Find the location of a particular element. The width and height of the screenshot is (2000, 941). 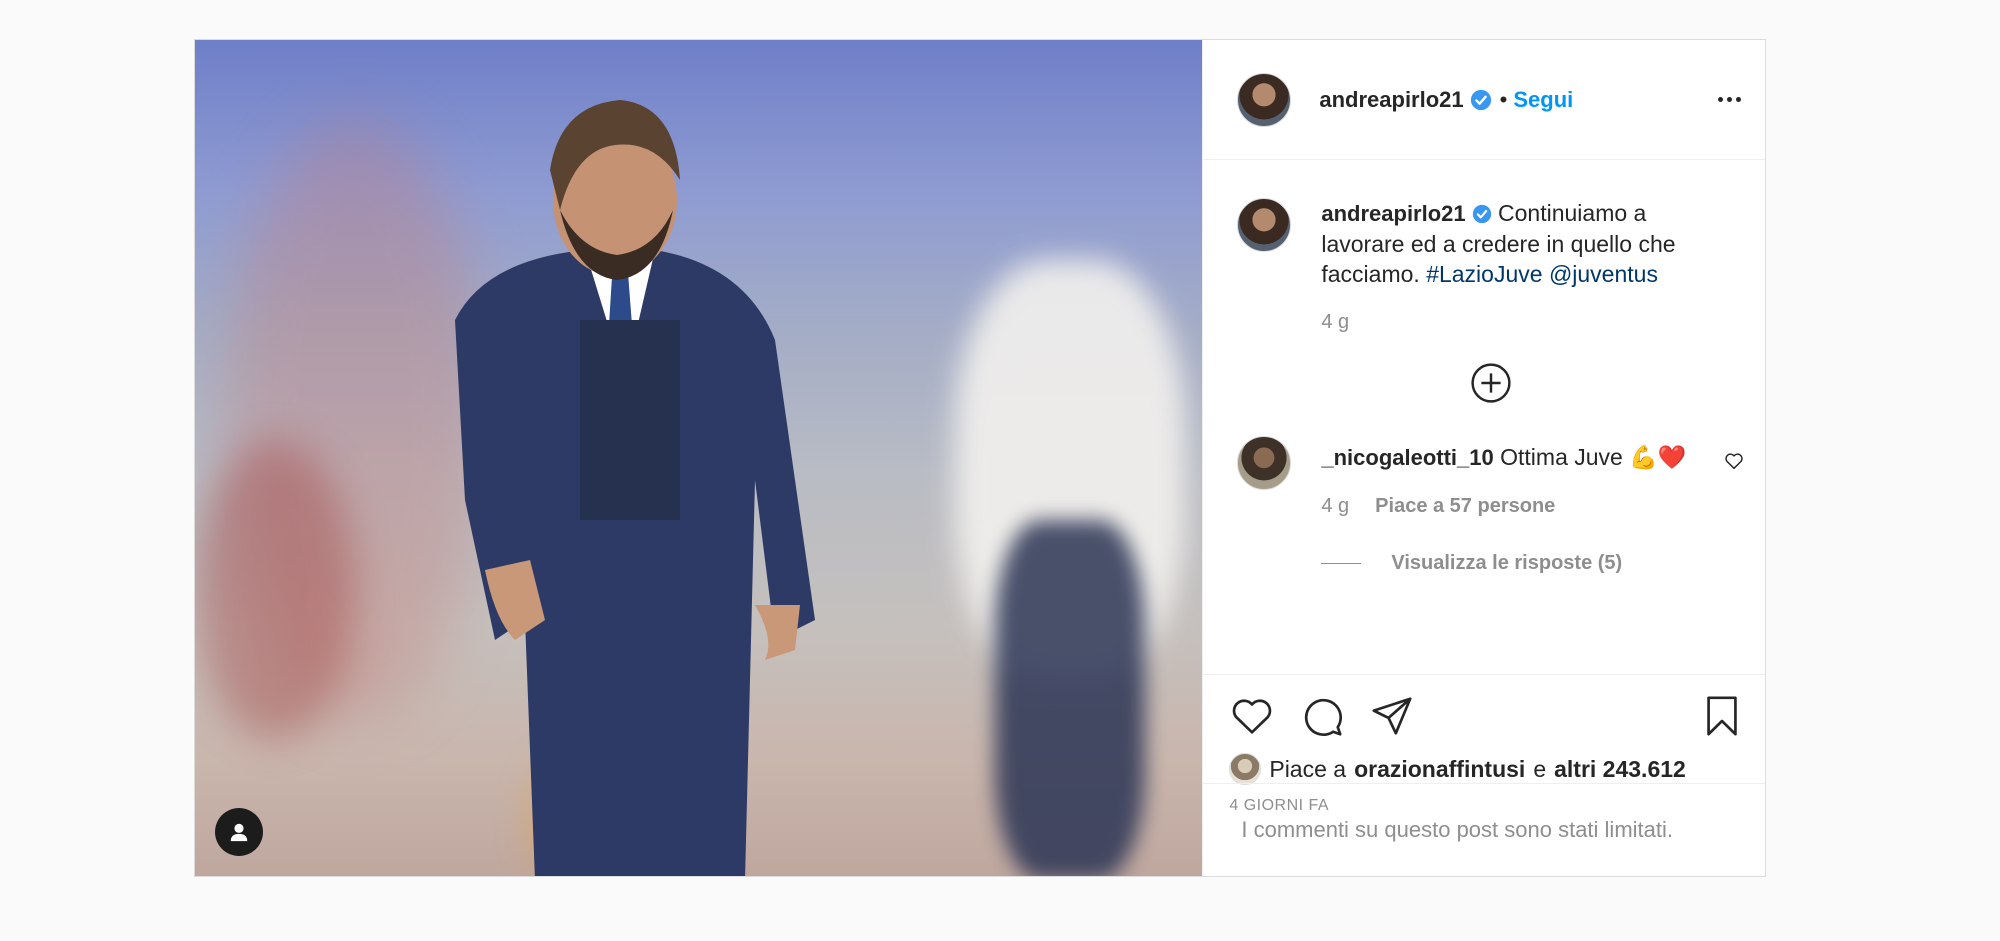

view-replies-button: Visualizza le risposte (5) is located at coordinates (1533, 563).